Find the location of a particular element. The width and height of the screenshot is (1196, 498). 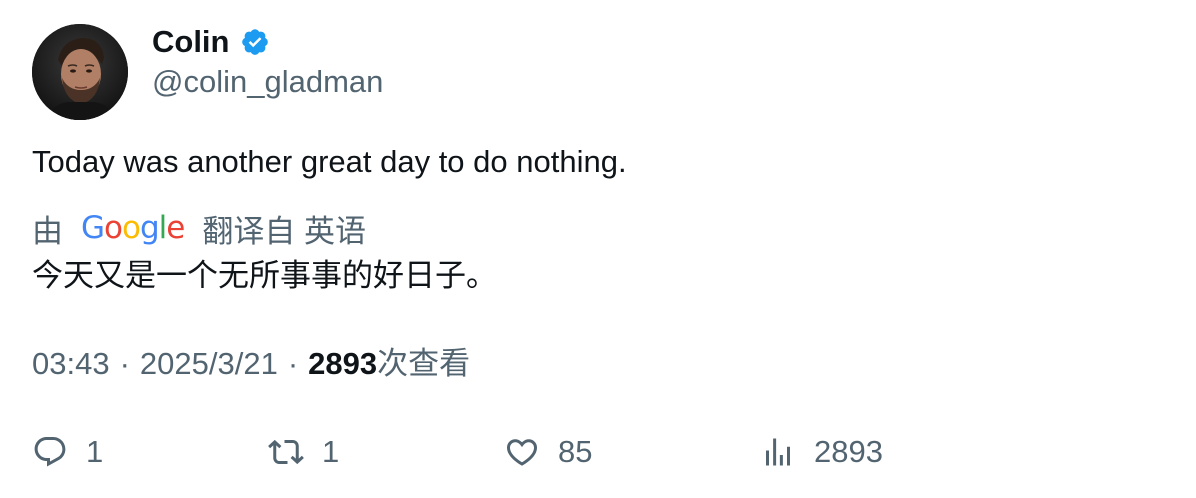

views-action-count: 2893 is located at coordinates (848, 451).